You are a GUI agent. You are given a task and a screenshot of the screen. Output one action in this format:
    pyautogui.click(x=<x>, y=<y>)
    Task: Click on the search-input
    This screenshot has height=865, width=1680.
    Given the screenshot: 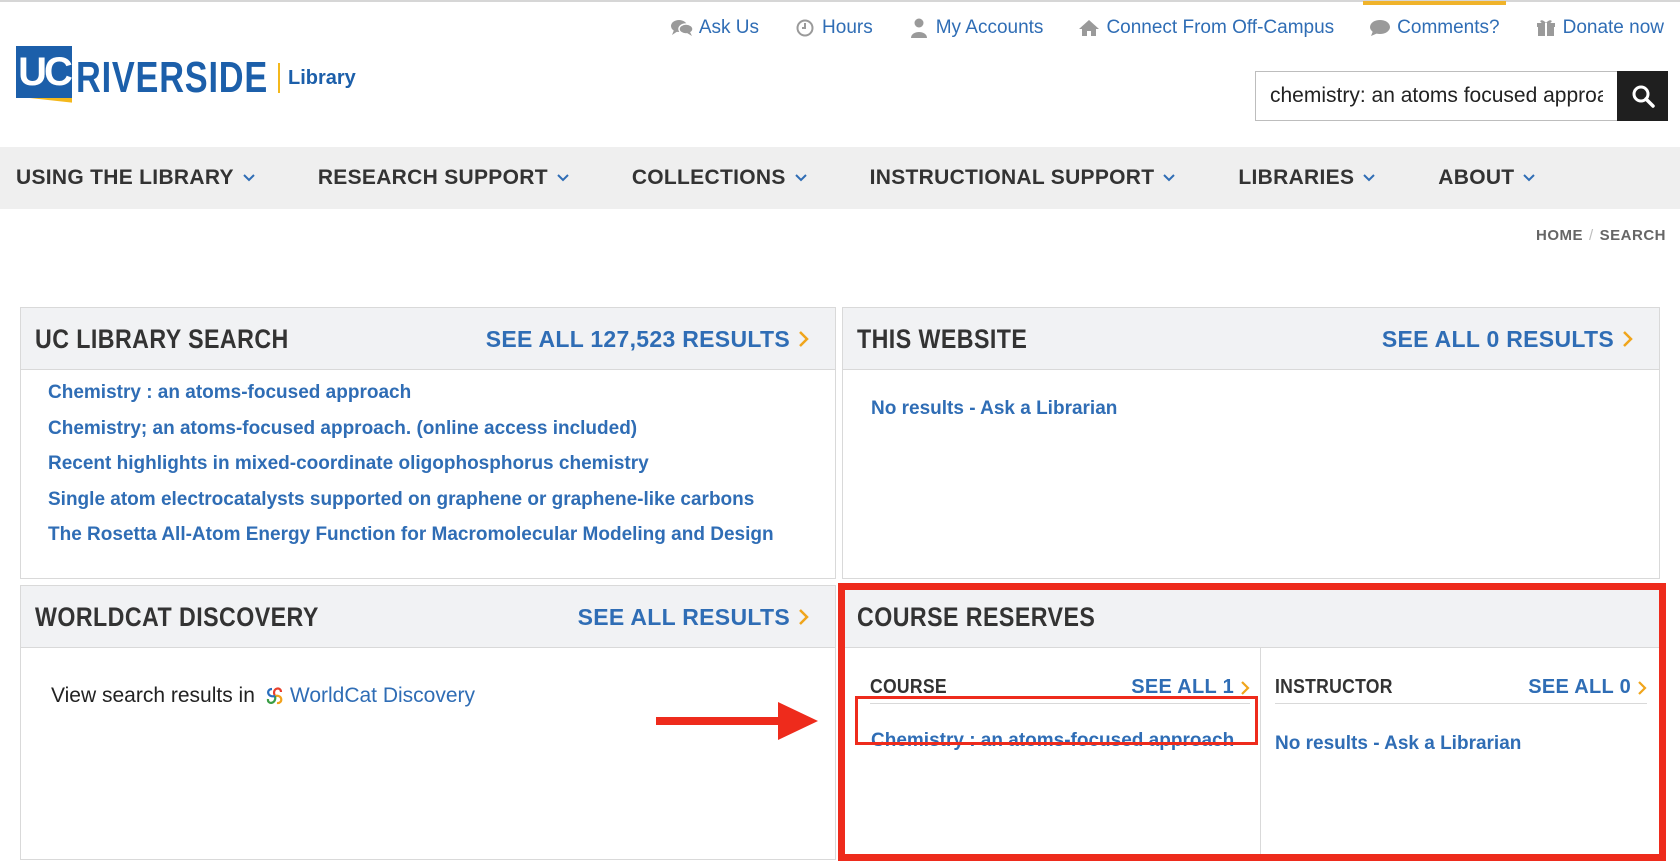 What is the action you would take?
    pyautogui.click(x=1436, y=96)
    